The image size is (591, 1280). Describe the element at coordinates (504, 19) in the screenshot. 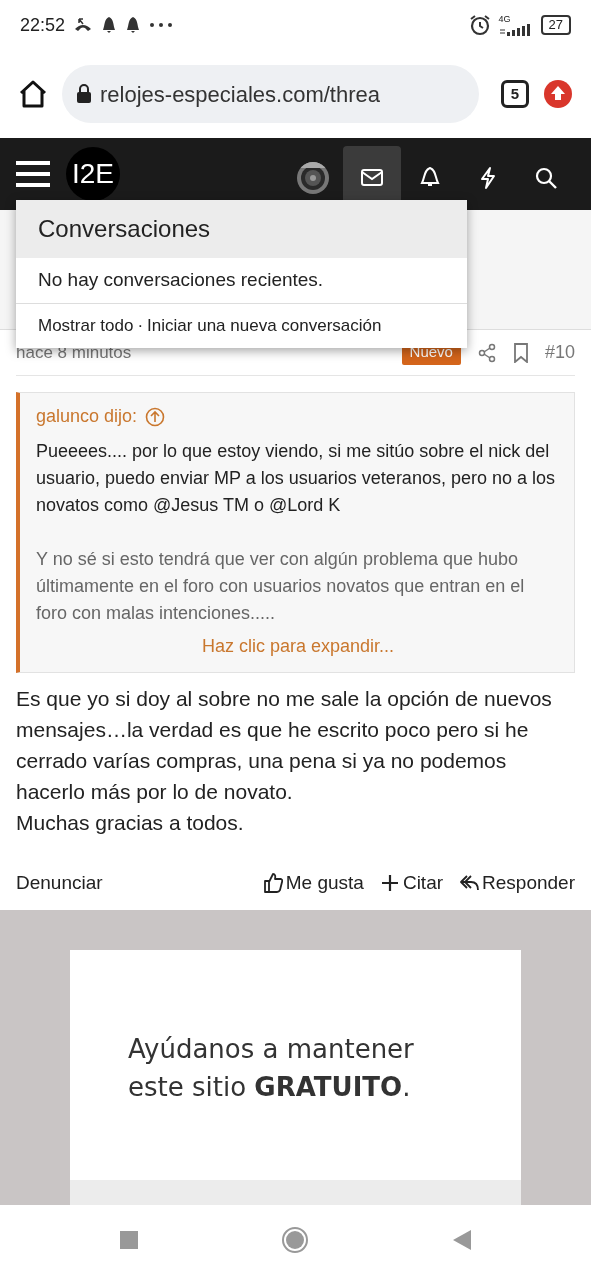

I see `network-type-text: 4G` at that location.